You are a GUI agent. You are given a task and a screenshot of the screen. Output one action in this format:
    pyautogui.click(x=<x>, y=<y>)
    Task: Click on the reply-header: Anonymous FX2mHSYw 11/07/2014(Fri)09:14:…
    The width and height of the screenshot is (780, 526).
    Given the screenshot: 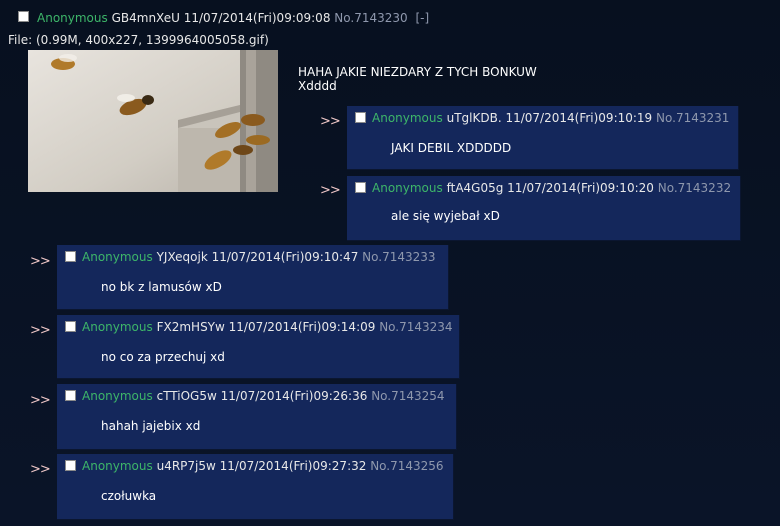 What is the action you would take?
    pyautogui.click(x=259, y=327)
    